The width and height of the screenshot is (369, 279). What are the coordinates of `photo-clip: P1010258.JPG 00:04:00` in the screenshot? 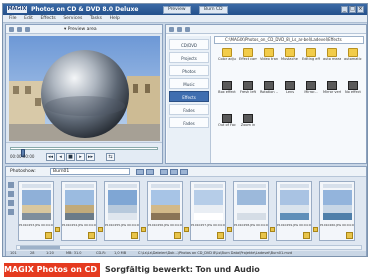 It's located at (251, 211).